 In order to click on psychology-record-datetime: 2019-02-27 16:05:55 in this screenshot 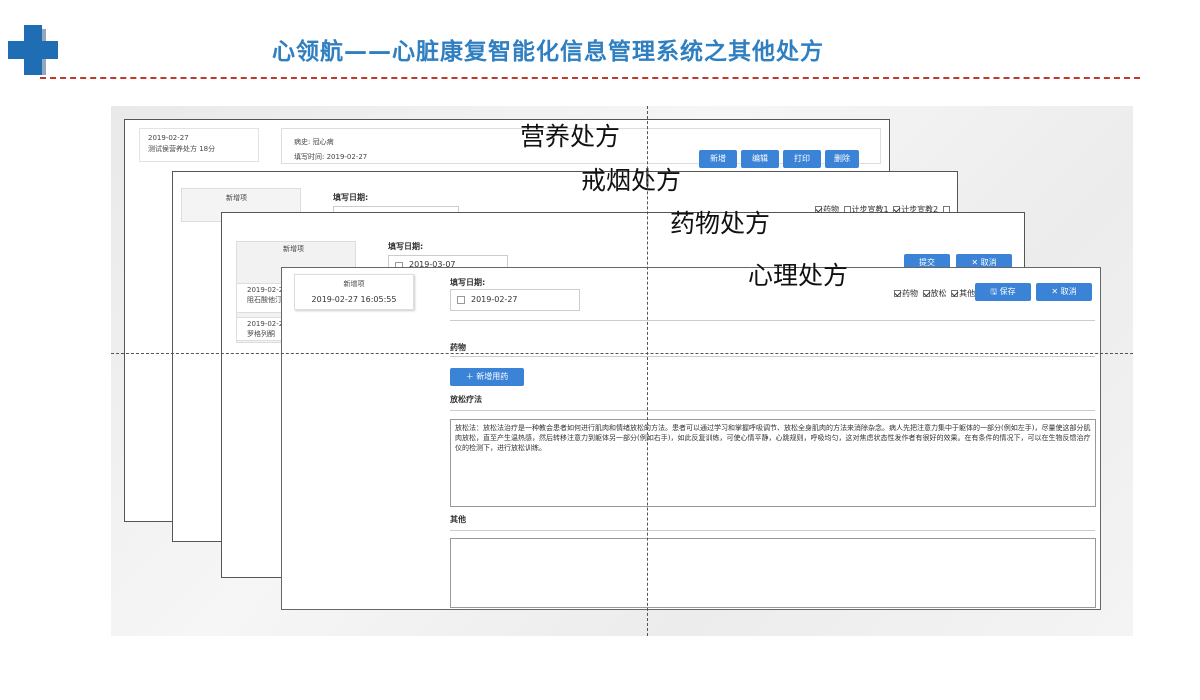, I will do `click(354, 299)`.